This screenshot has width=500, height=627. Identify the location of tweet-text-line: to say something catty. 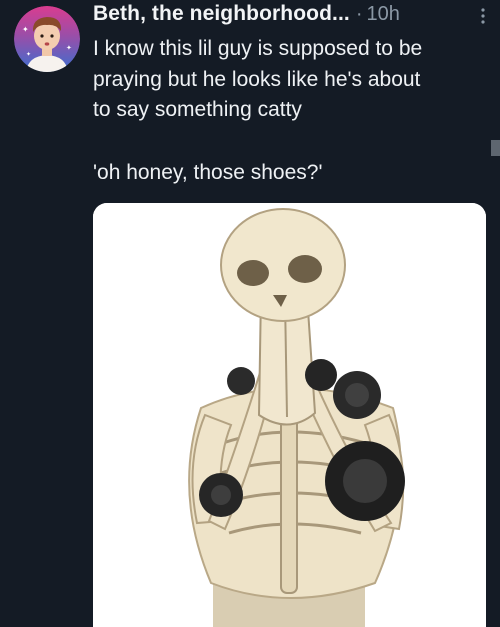
(197, 109).